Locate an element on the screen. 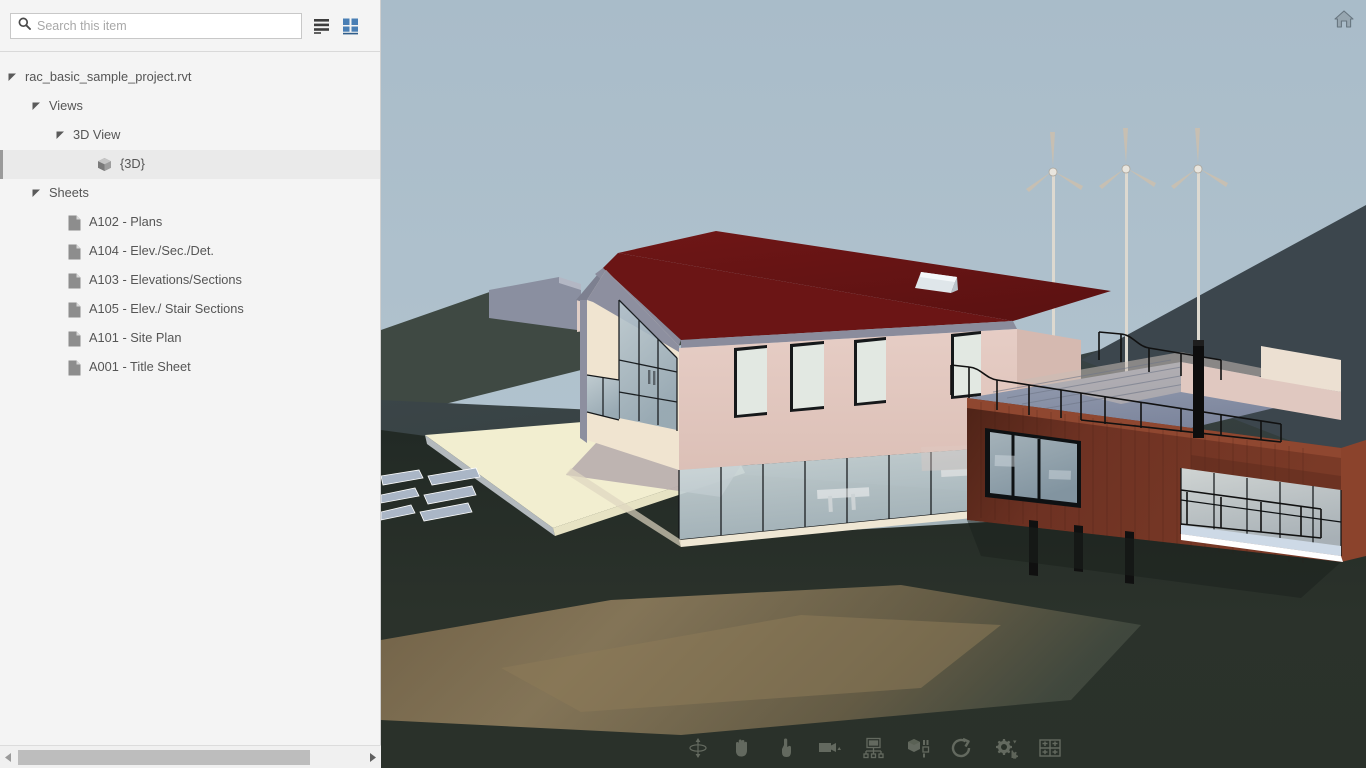  model-structure-icon is located at coordinates (874, 748).